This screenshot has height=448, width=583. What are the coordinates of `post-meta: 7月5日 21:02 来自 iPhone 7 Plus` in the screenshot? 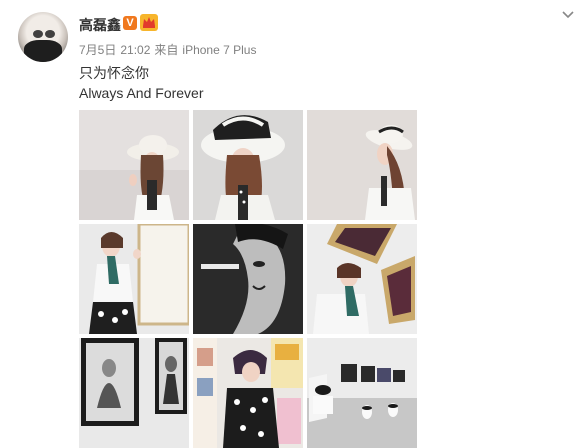 It's located at (169, 49).